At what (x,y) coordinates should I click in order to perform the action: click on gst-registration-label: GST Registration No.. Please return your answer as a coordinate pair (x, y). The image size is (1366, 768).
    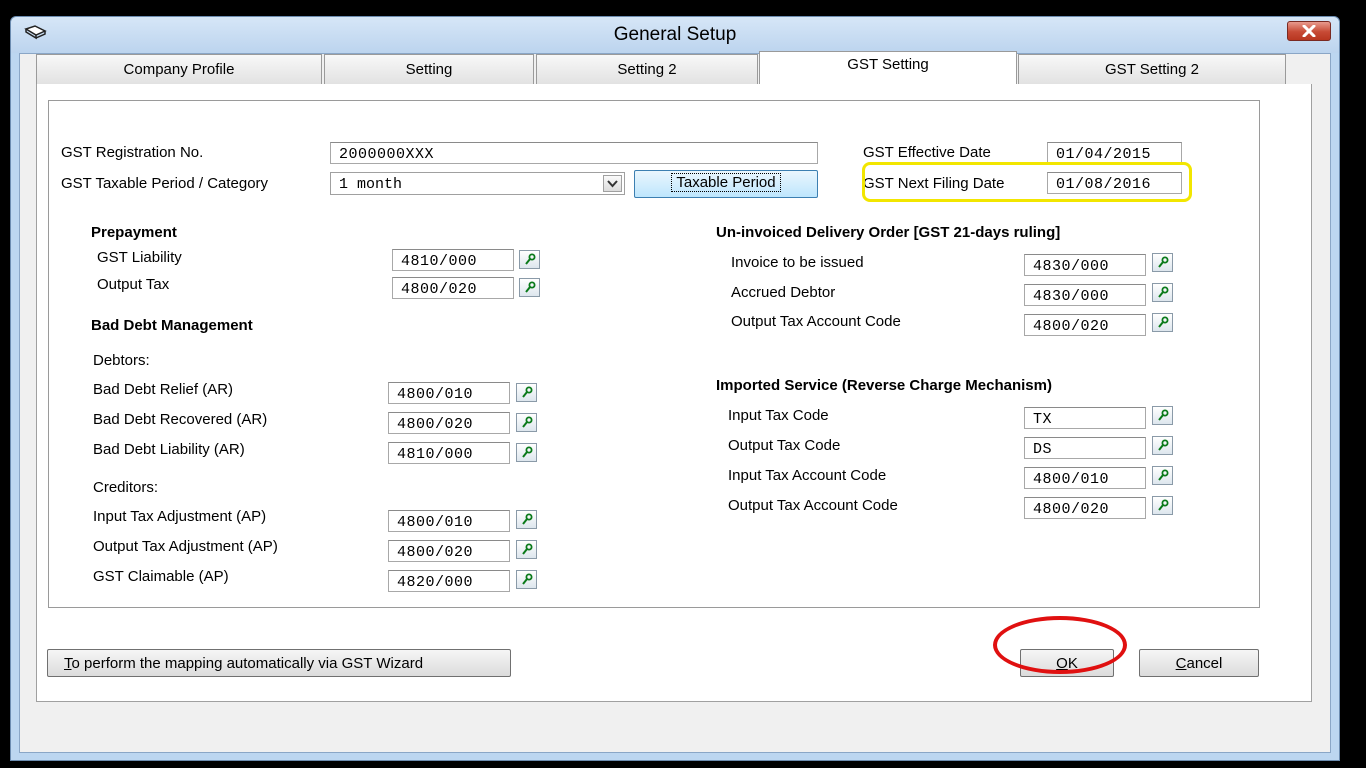
    Looking at the image, I should click on (132, 152).